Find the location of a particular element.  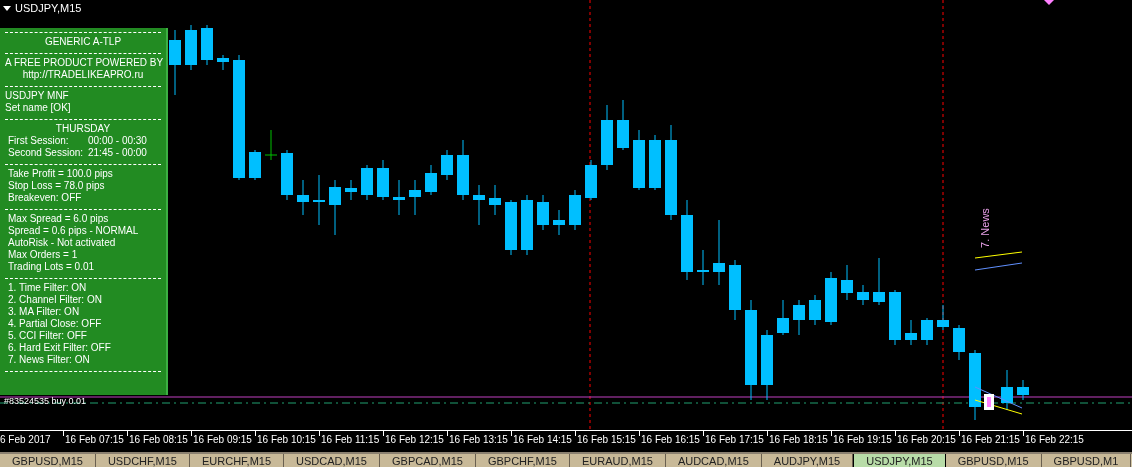

news-label: 7. News is located at coordinates (984, 228).